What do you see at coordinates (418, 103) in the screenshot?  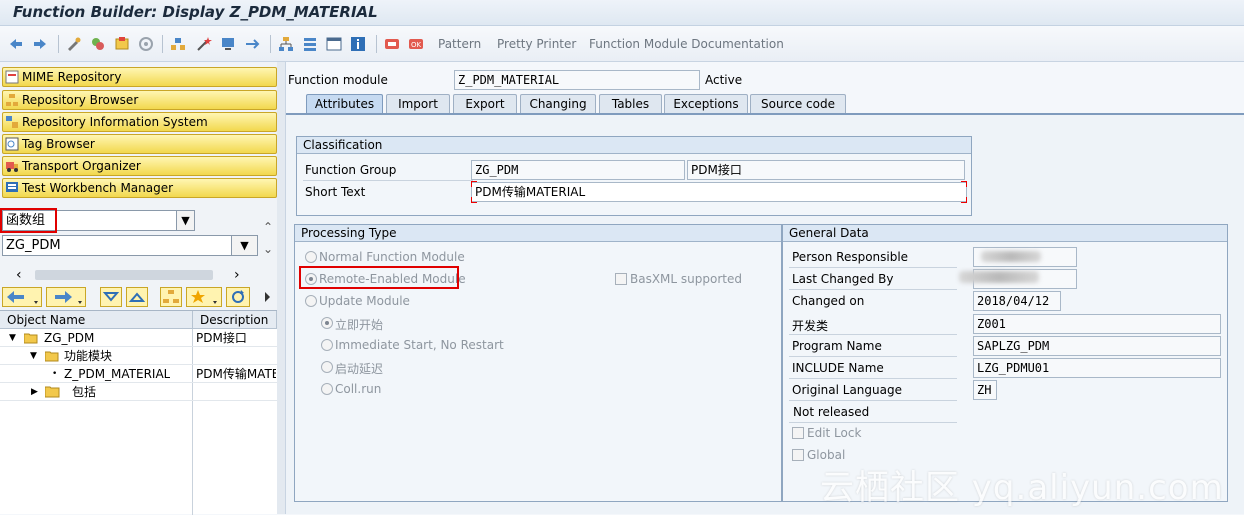 I see `tab-import: Import` at bounding box center [418, 103].